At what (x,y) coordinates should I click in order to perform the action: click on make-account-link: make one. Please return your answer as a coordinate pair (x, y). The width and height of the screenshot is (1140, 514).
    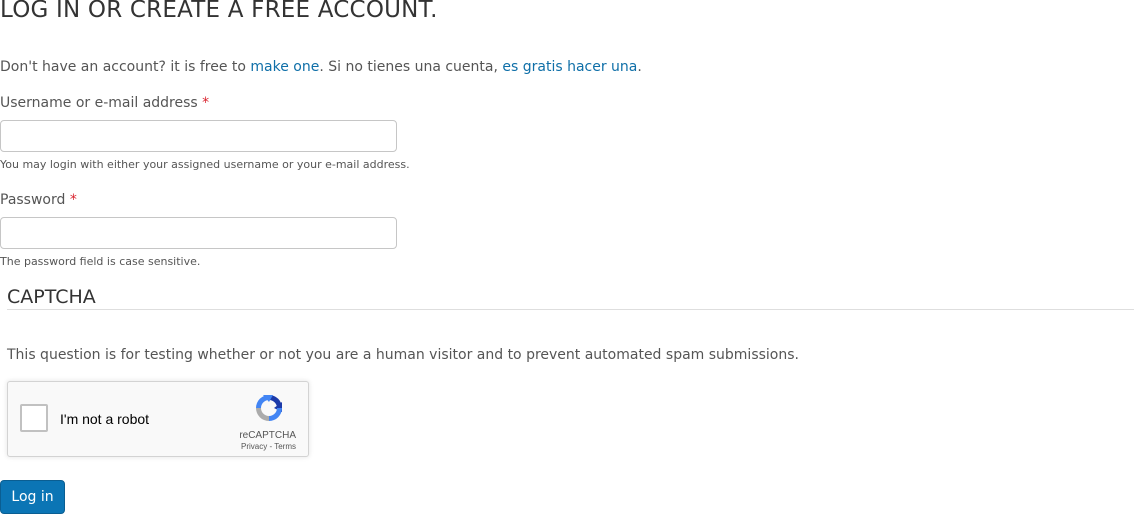
    Looking at the image, I should click on (284, 67).